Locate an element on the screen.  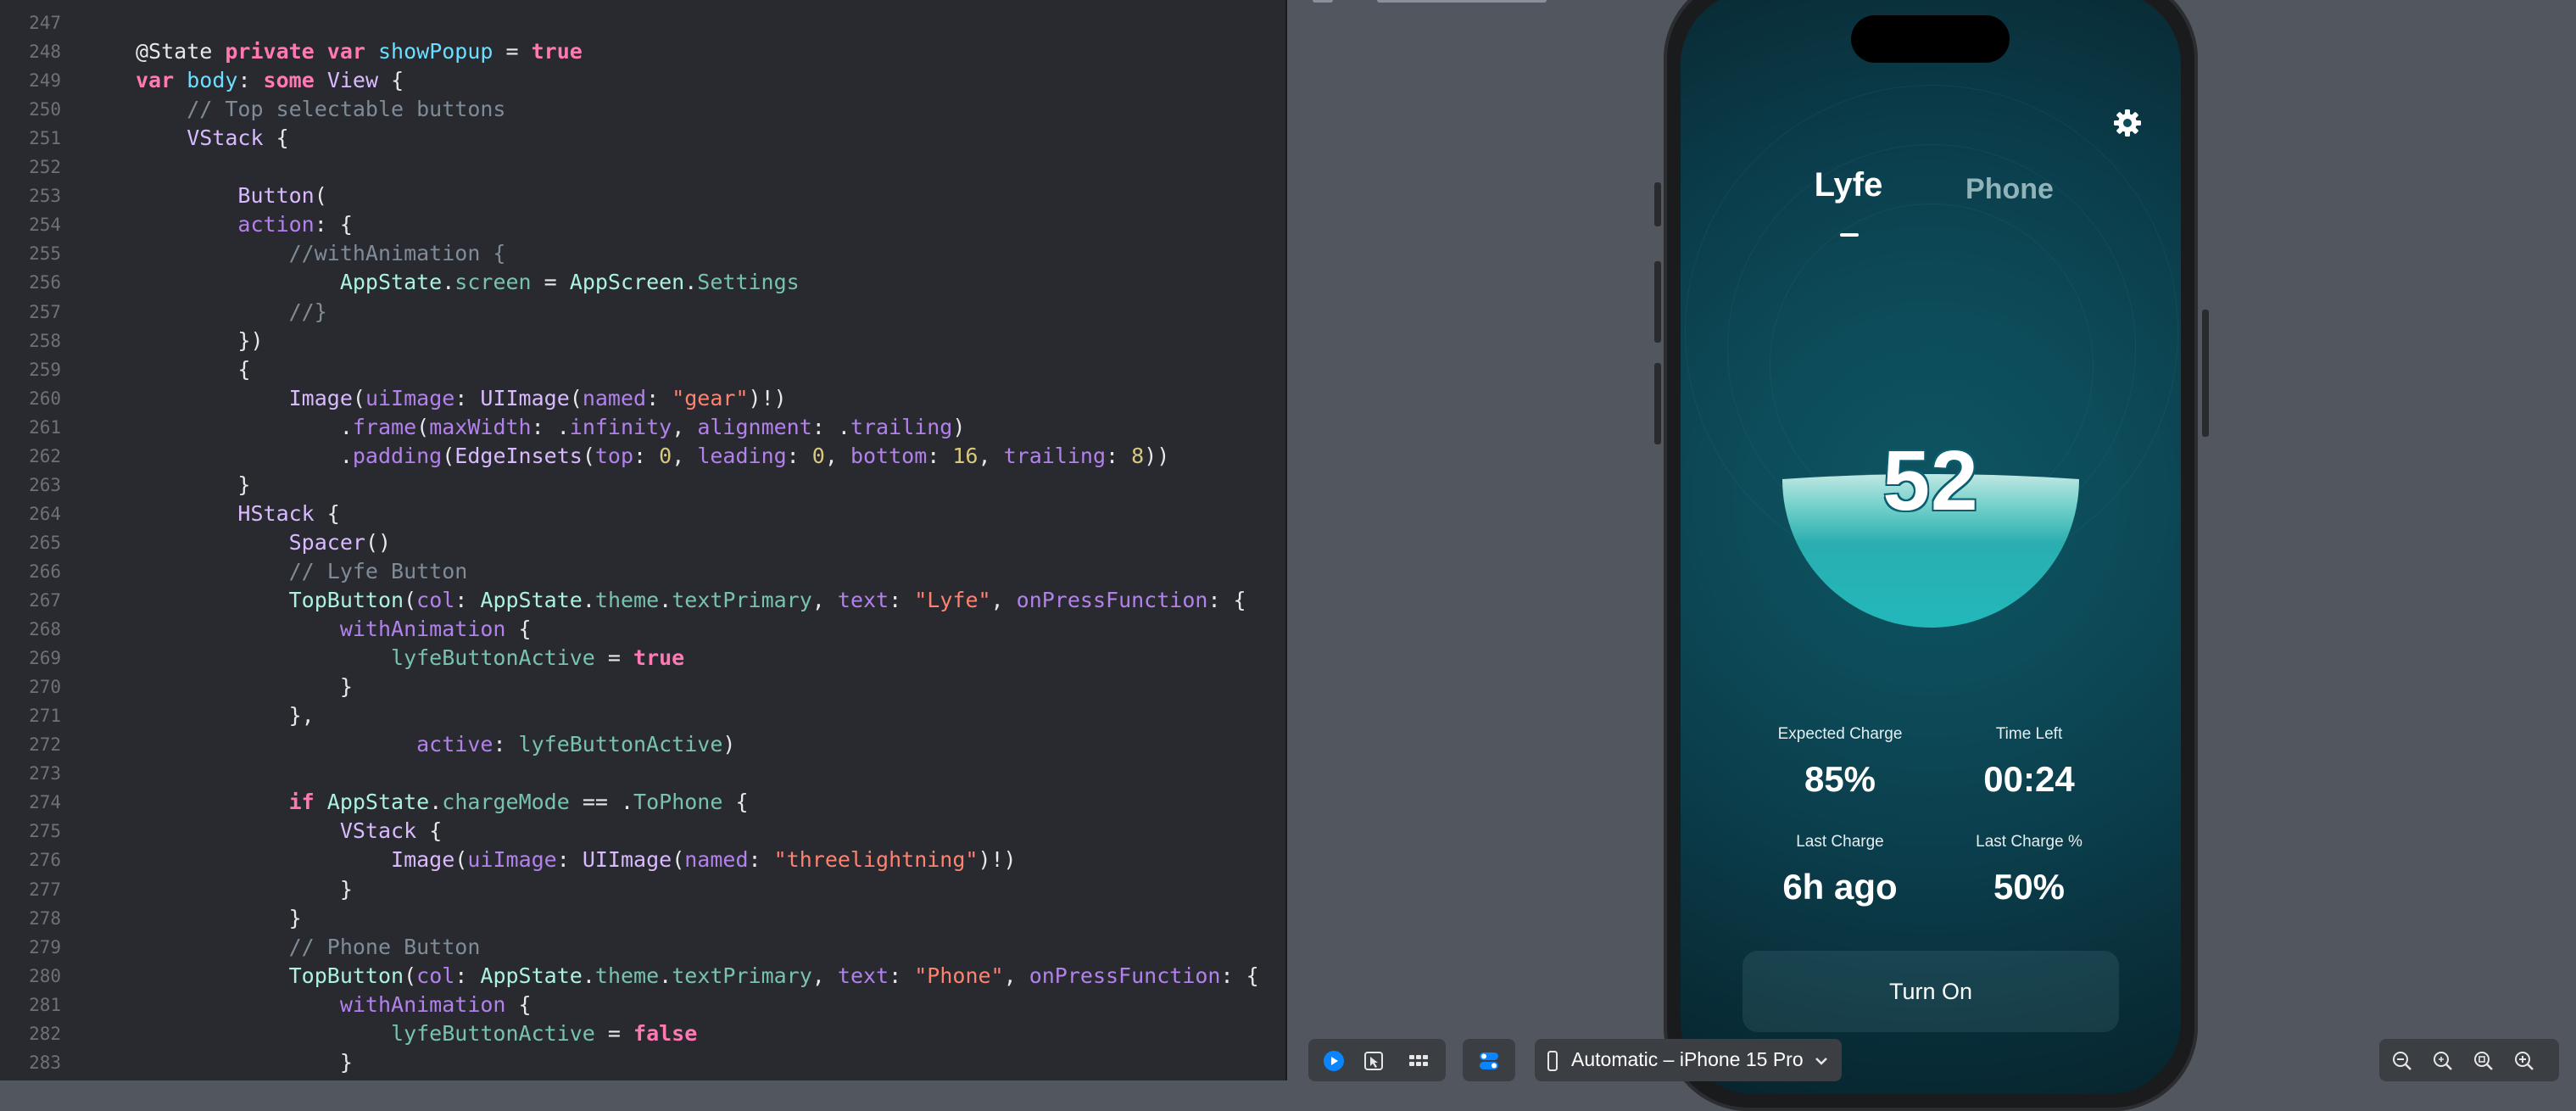
code-line: 270 } is located at coordinates (642, 687).